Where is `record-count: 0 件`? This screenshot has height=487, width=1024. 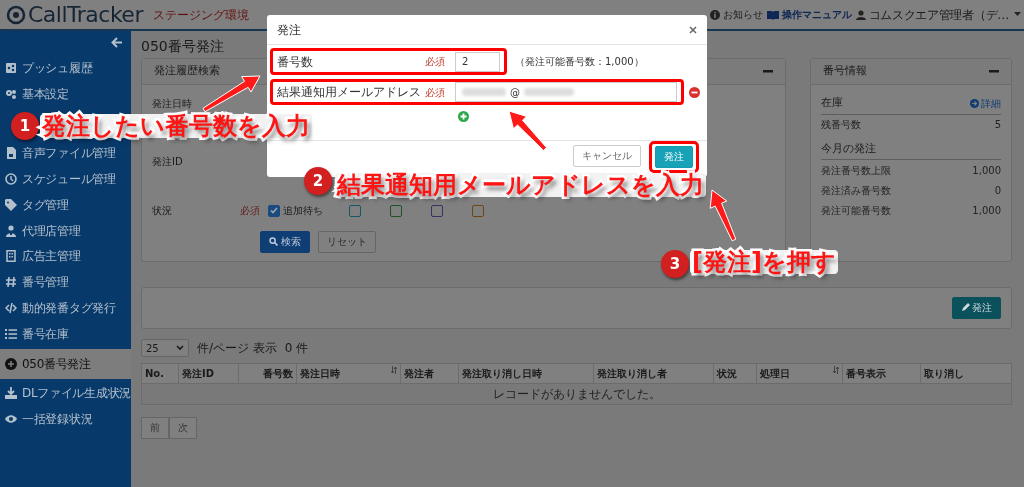
record-count: 0 件 is located at coordinates (296, 348).